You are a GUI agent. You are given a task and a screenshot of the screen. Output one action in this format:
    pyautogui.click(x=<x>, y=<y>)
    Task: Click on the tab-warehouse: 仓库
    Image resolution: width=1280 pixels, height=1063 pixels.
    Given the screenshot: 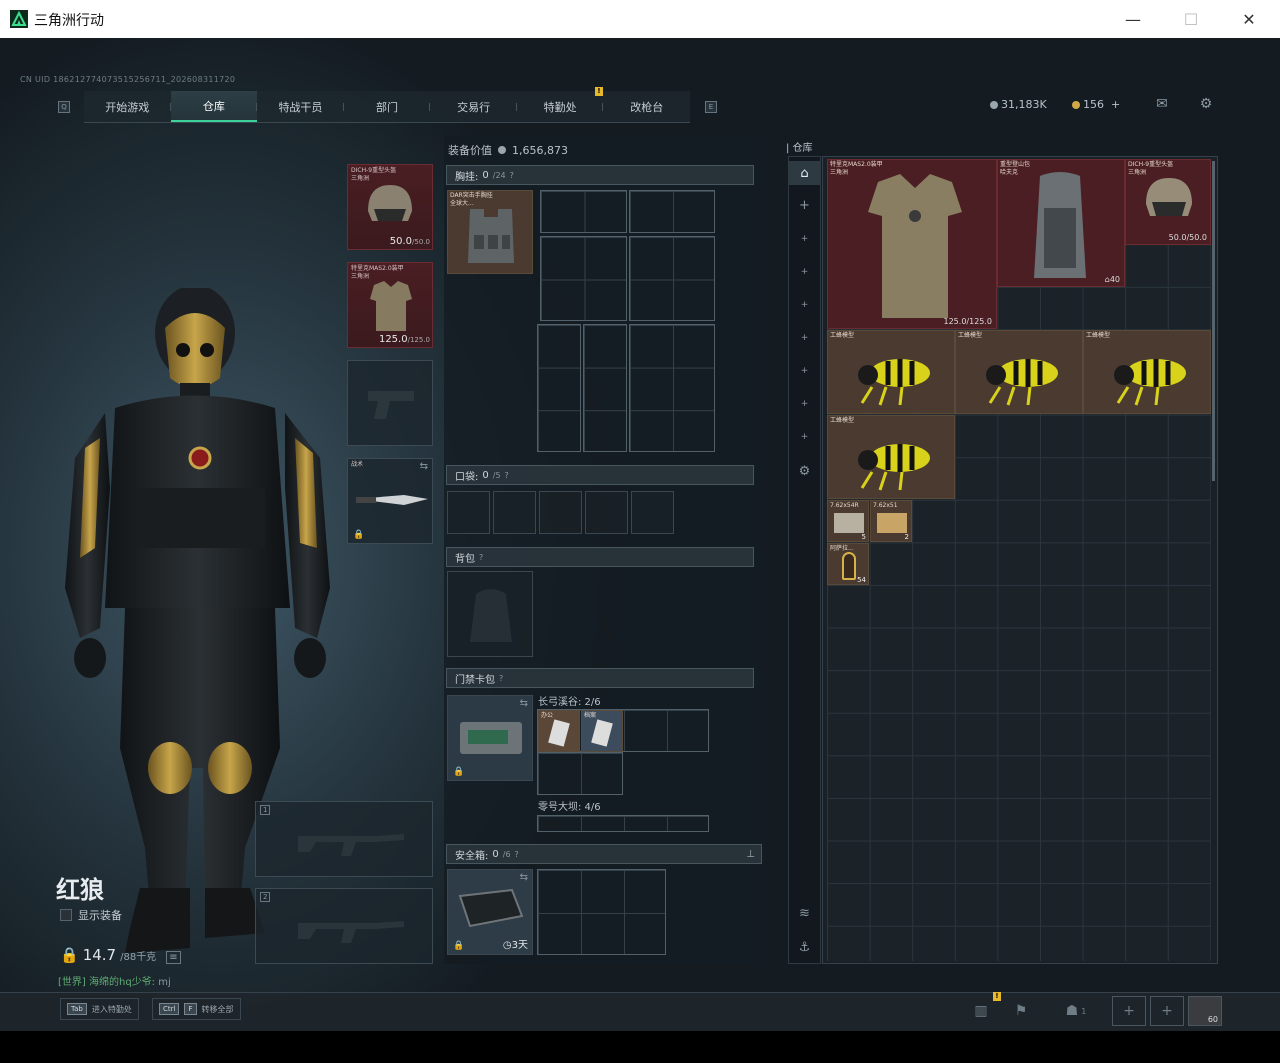 What is the action you would take?
    pyautogui.click(x=214, y=106)
    